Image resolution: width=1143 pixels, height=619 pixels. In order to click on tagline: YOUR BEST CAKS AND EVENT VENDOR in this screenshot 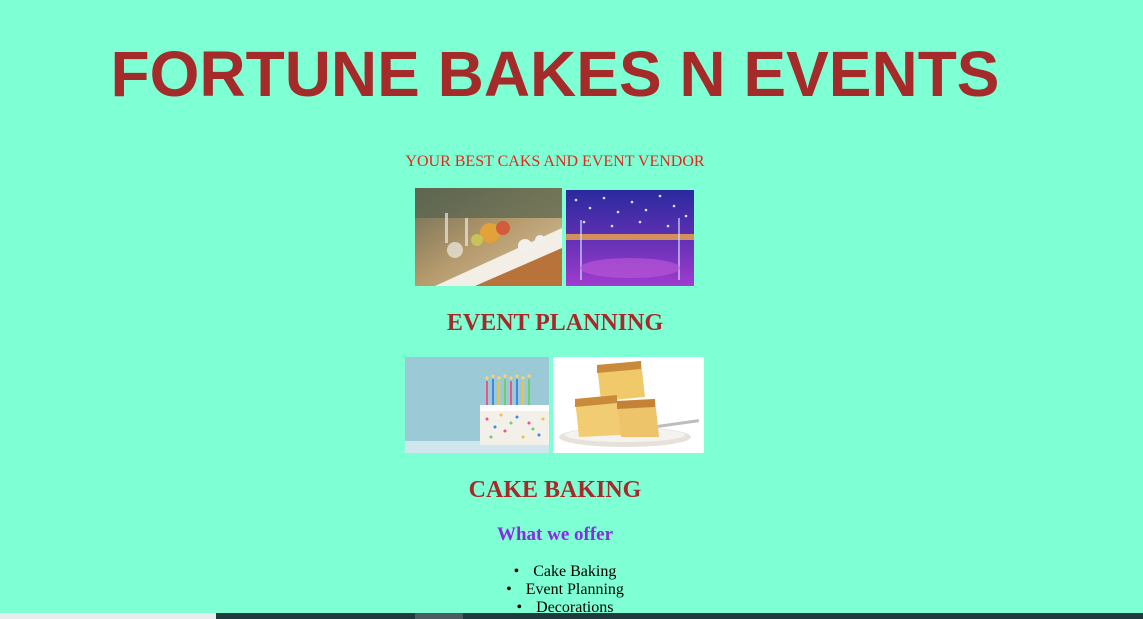, I will do `click(555, 161)`.